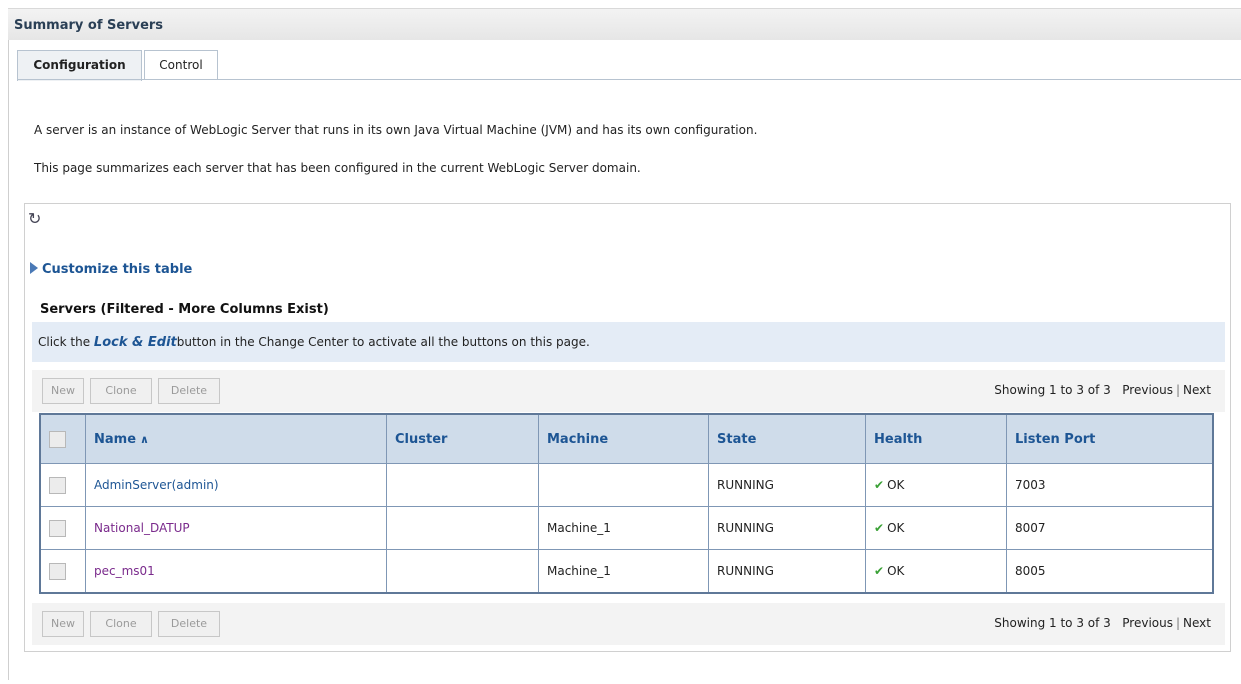 The height and width of the screenshot is (684, 1241). What do you see at coordinates (79, 65) in the screenshot?
I see `tab-configuration: Configuration` at bounding box center [79, 65].